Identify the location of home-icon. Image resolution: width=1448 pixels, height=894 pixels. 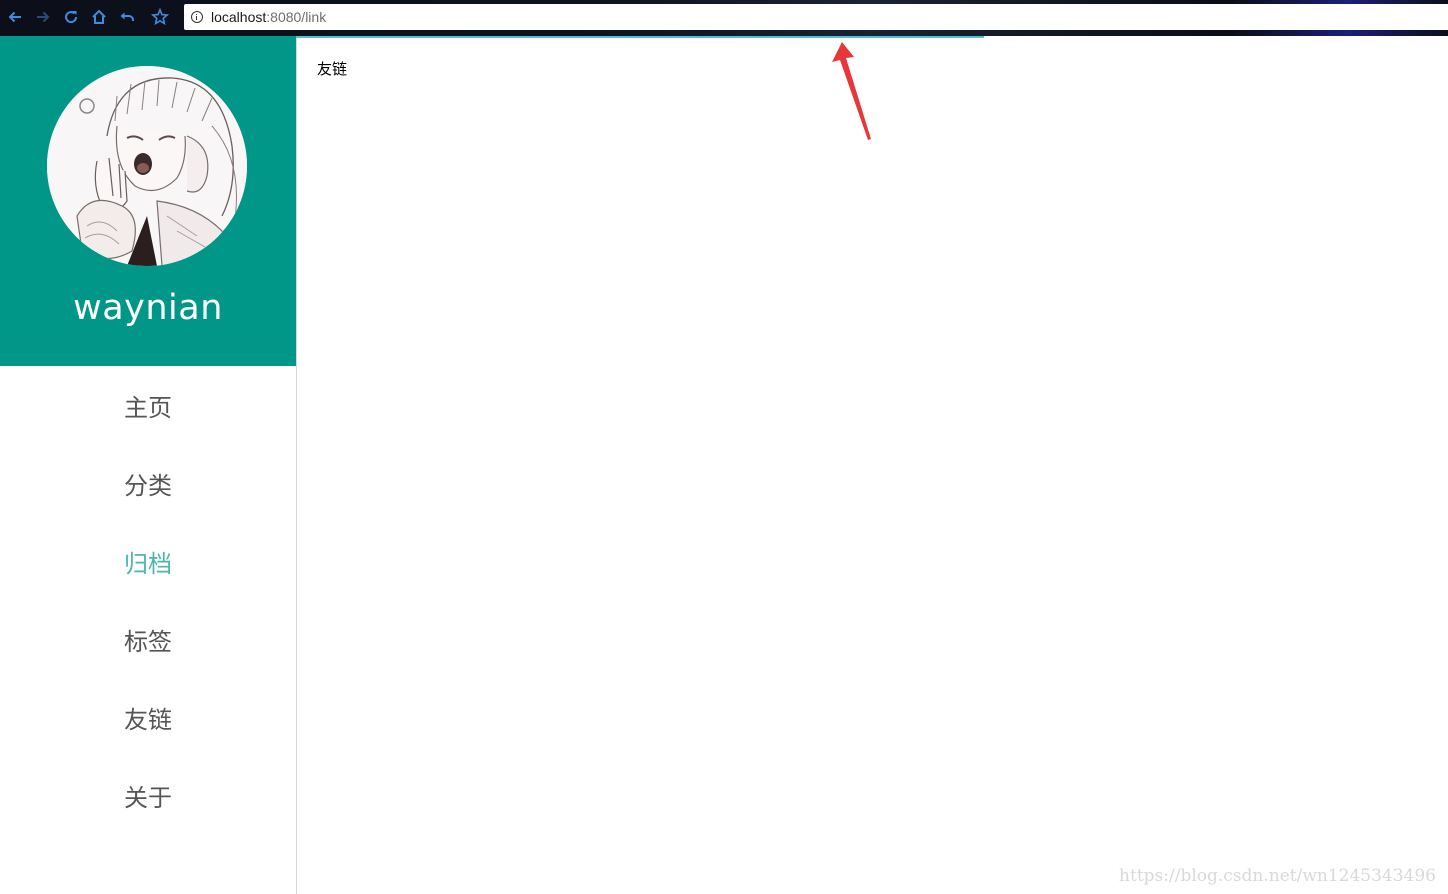
(99, 16).